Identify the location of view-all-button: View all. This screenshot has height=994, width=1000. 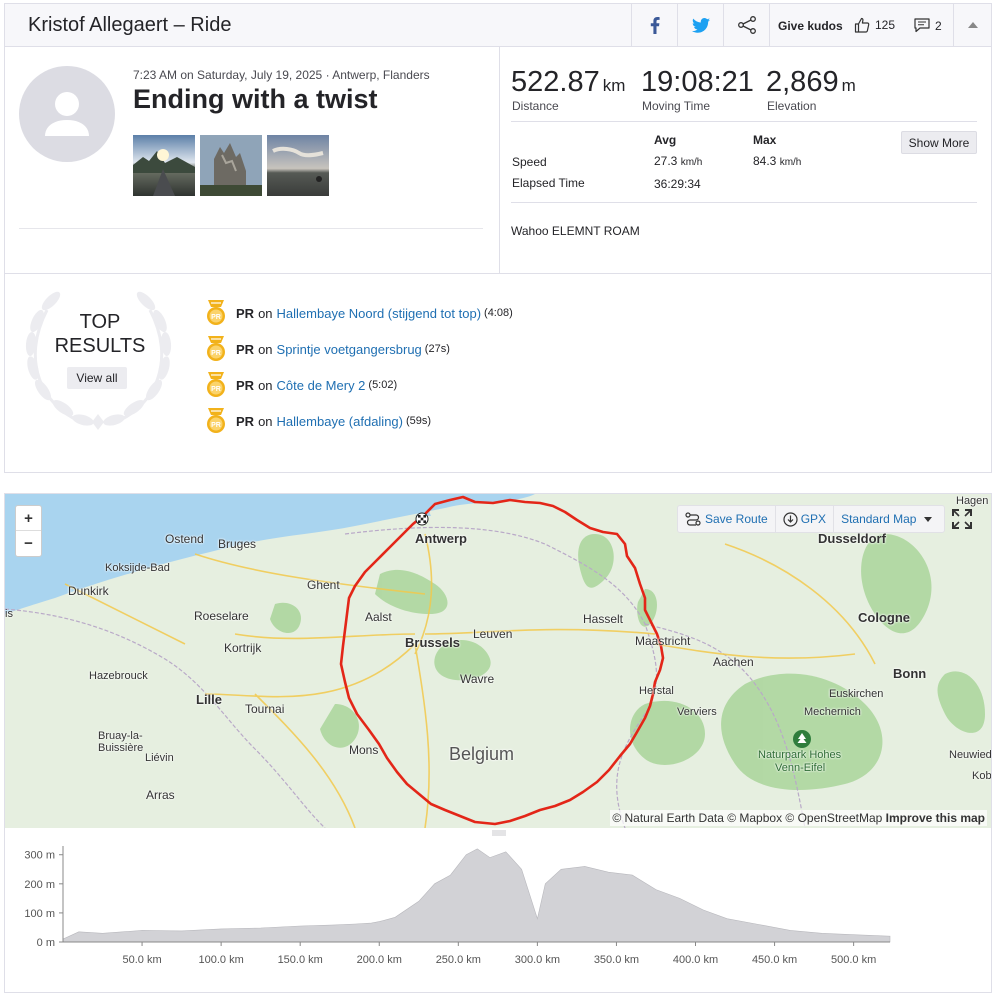
(97, 378).